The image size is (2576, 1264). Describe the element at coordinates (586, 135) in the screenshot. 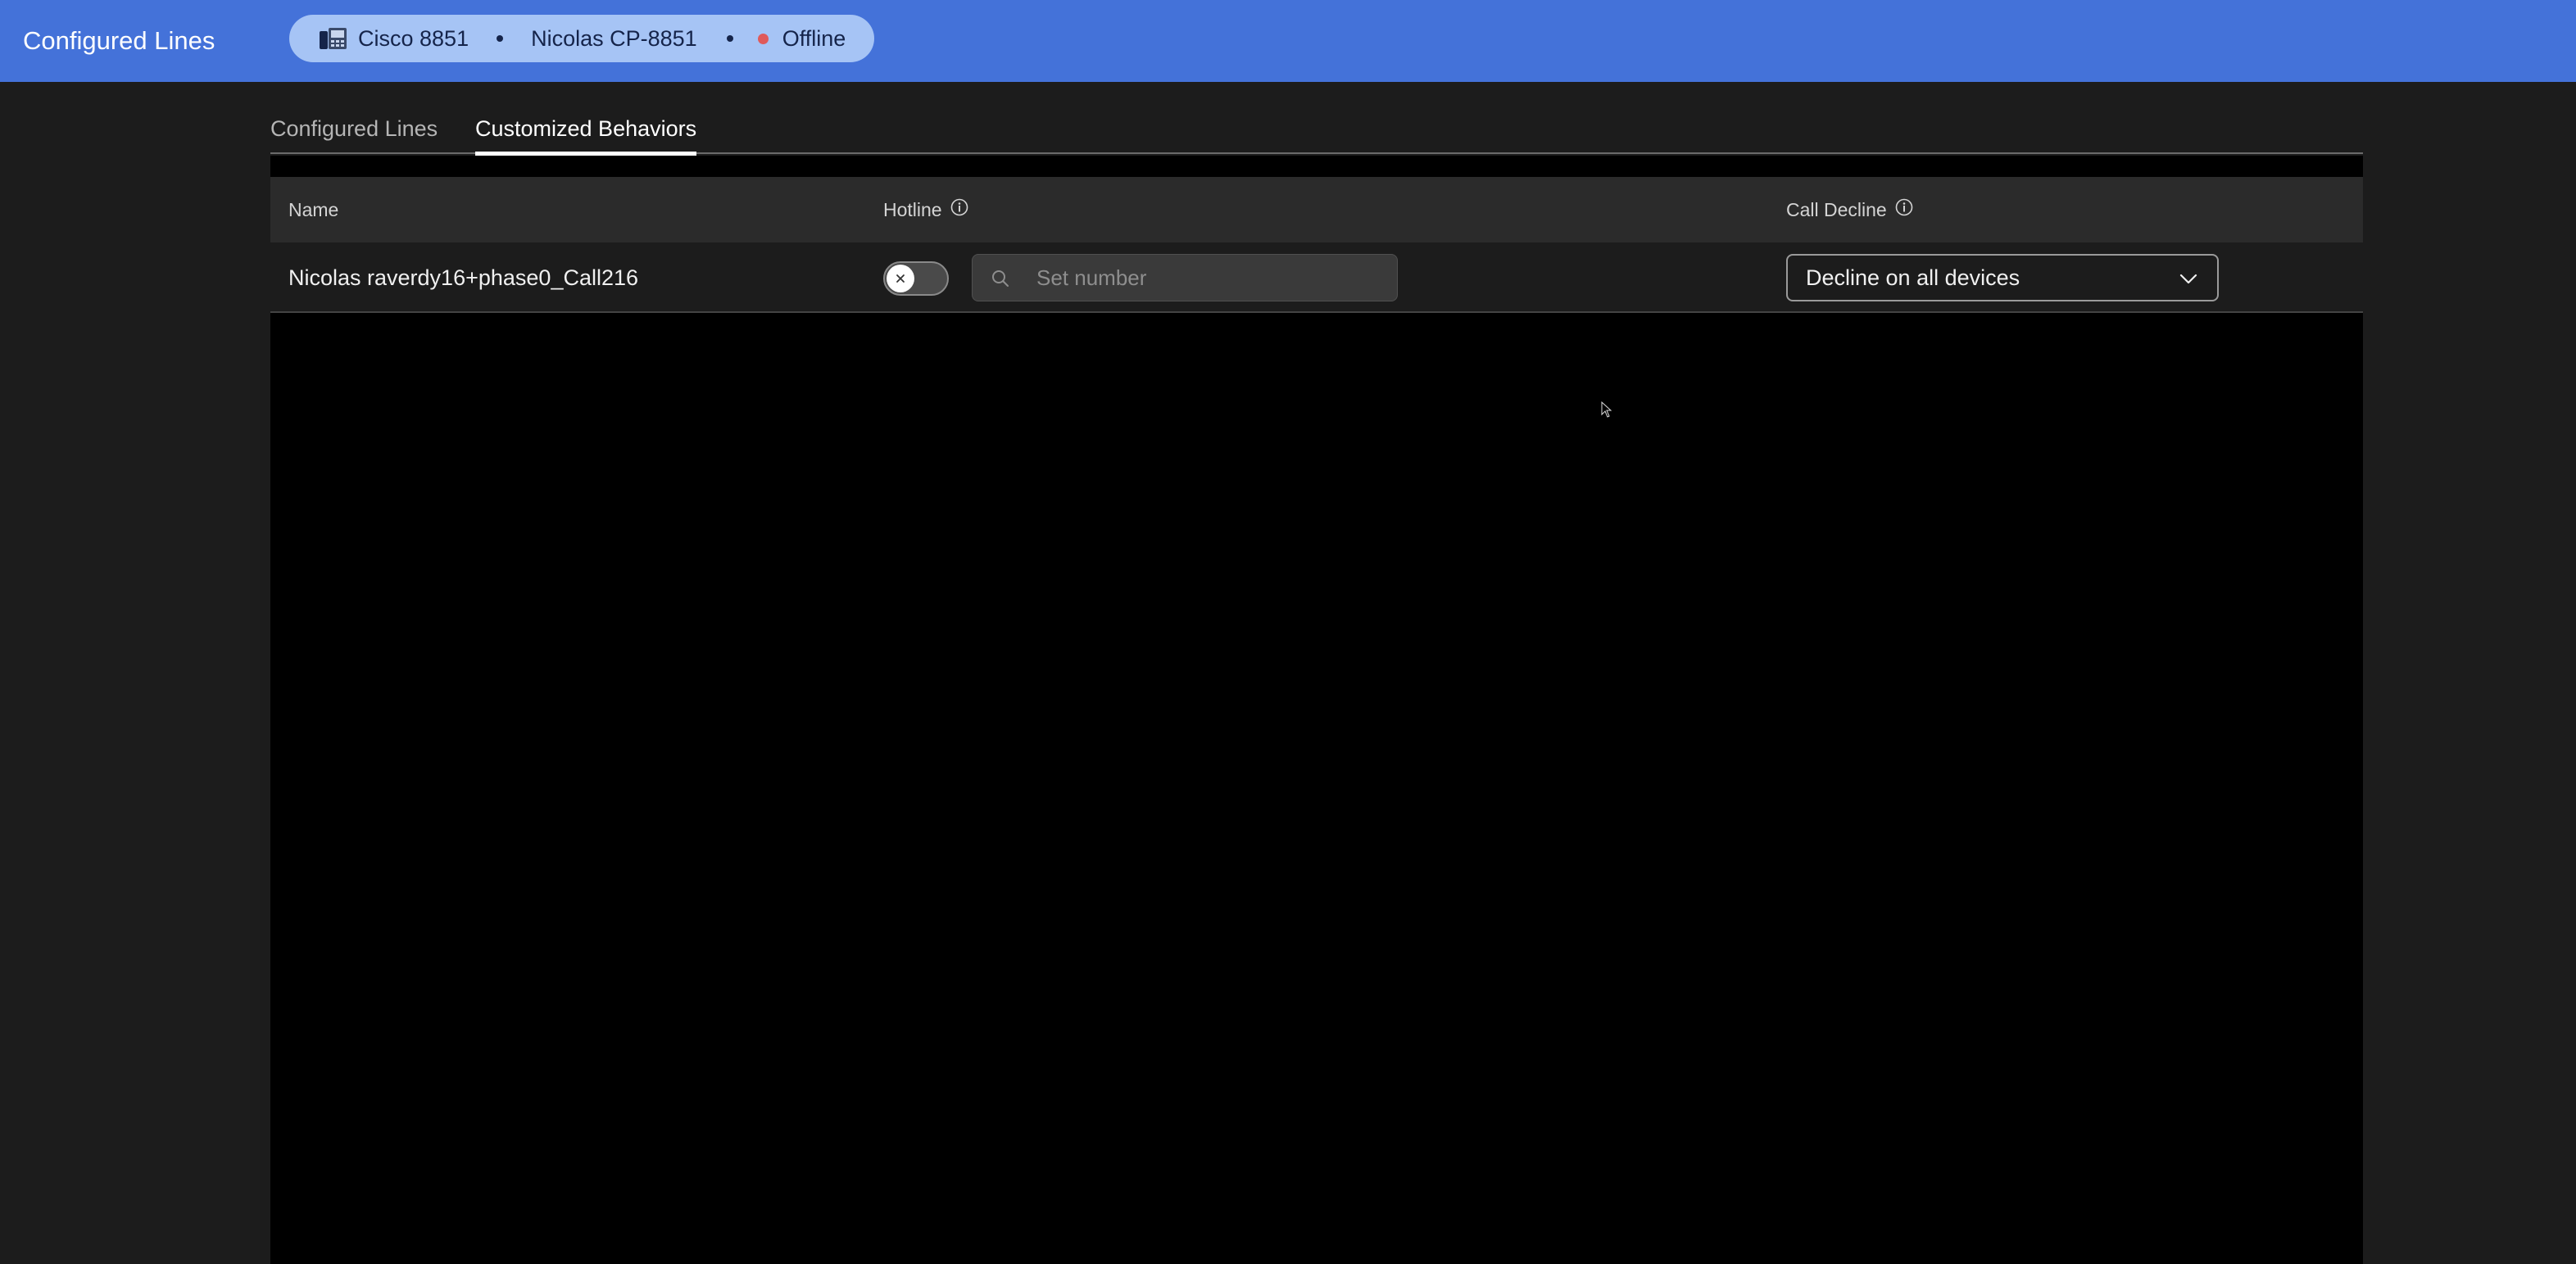

I see `tab-customized-behaviors: Customized Behaviors` at that location.